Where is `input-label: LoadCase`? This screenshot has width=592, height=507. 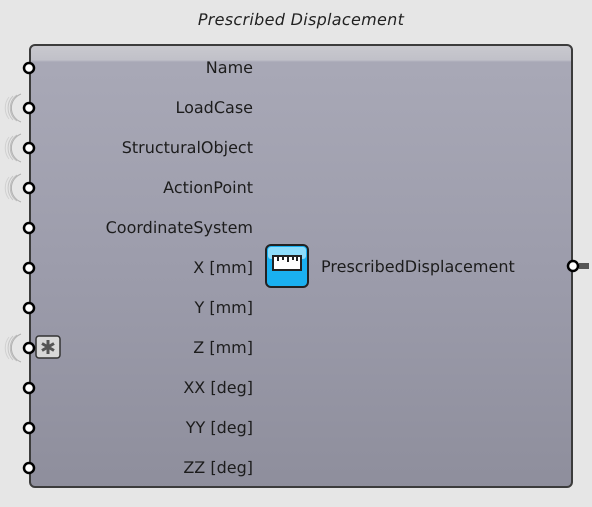
input-label: LoadCase is located at coordinates (214, 107).